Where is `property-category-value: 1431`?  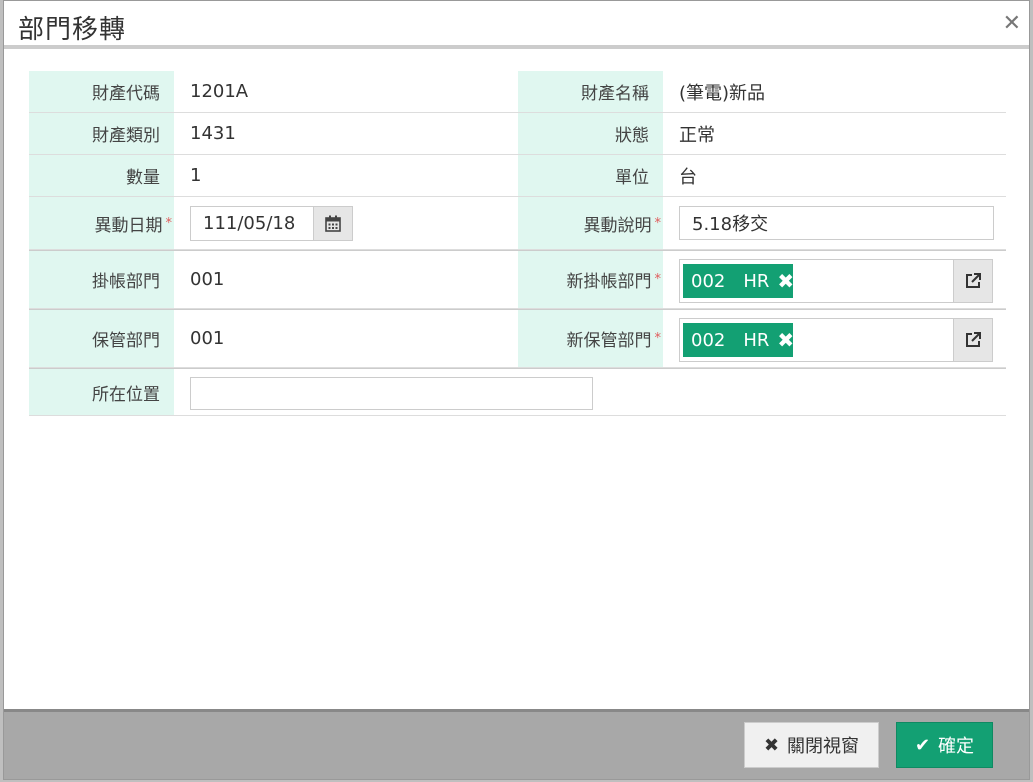 property-category-value: 1431 is located at coordinates (213, 133).